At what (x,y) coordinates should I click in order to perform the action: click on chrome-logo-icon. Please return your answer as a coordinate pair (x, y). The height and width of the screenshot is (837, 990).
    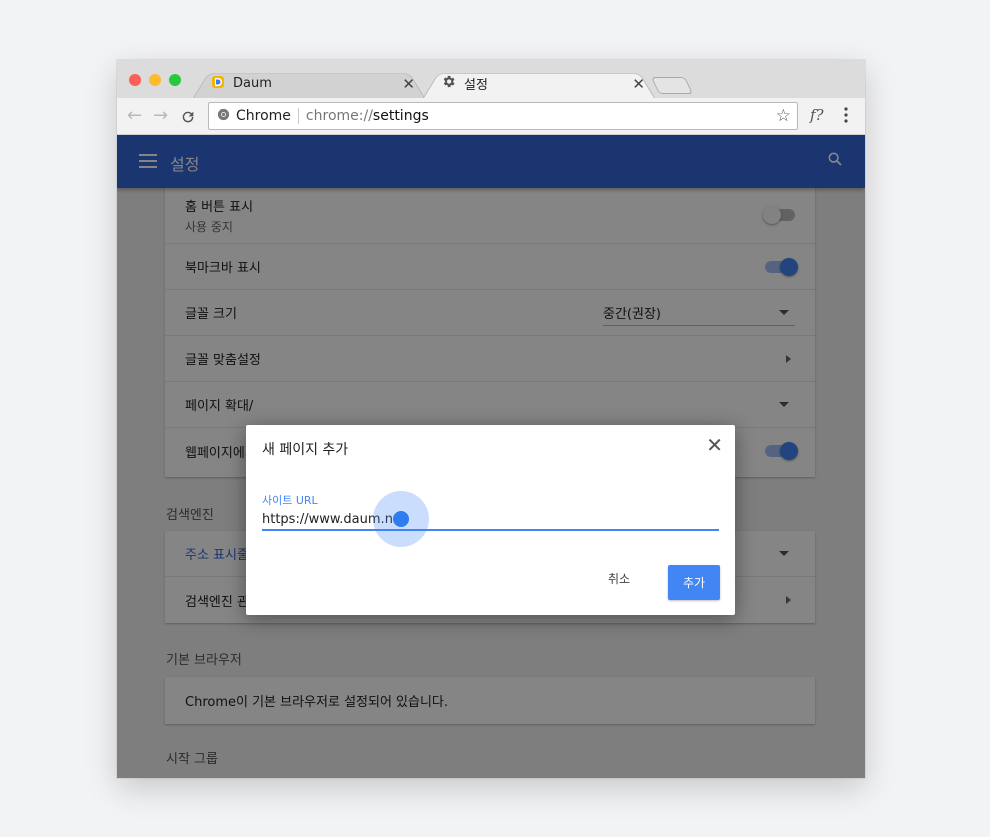
    Looking at the image, I should click on (223, 116).